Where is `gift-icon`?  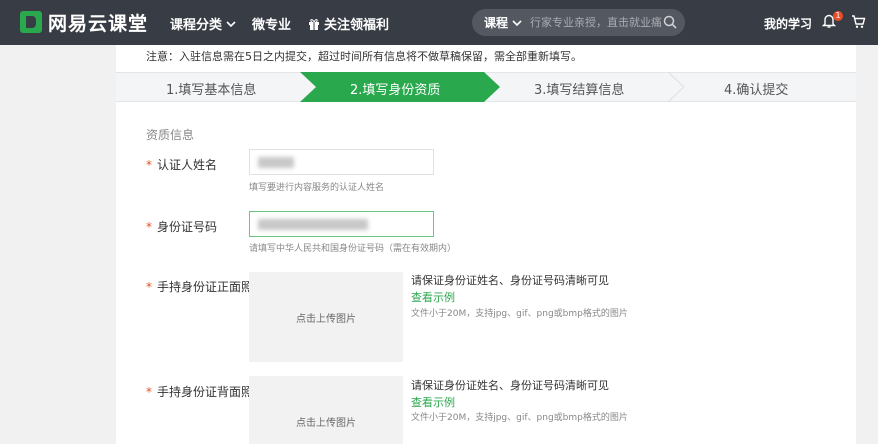 gift-icon is located at coordinates (314, 24).